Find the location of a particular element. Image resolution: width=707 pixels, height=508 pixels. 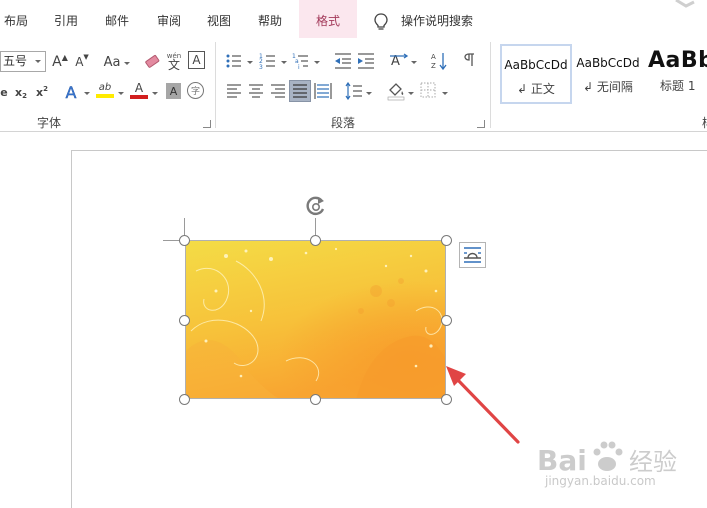

lightbulb-icon is located at coordinates (381, 22).